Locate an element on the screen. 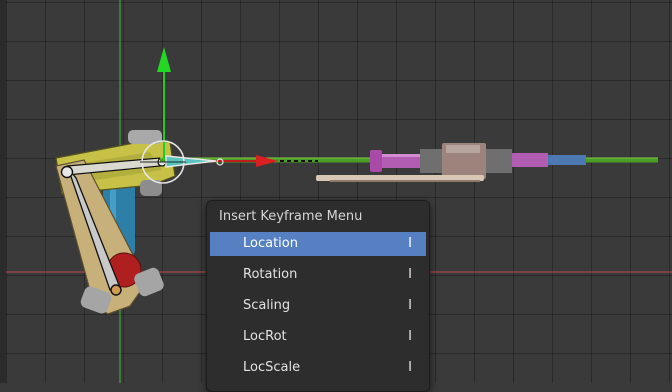 The width and height of the screenshot is (672, 392). menu-item-locscale: LocScale I is located at coordinates (318, 368).